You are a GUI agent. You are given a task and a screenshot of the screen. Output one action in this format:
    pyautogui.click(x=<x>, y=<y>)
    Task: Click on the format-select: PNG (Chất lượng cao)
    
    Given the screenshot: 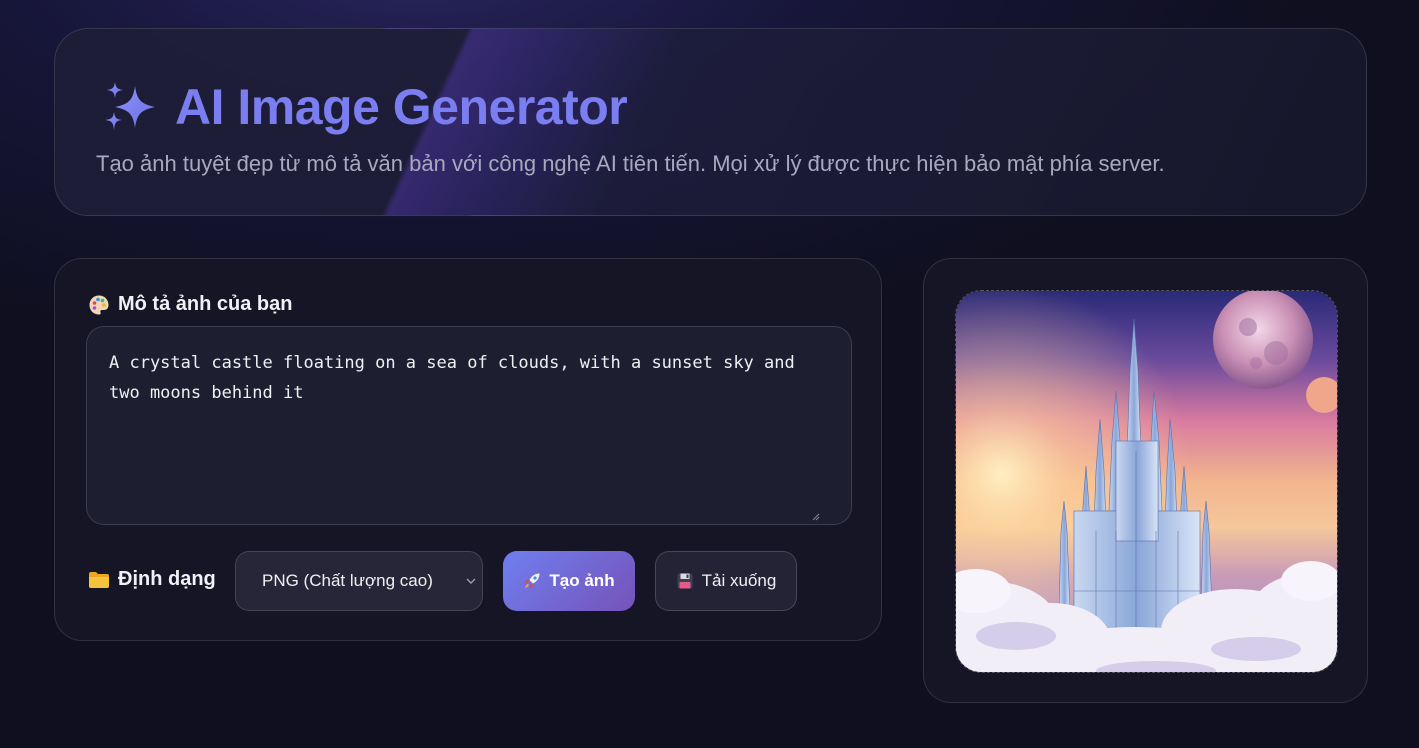 What is the action you would take?
    pyautogui.click(x=359, y=581)
    